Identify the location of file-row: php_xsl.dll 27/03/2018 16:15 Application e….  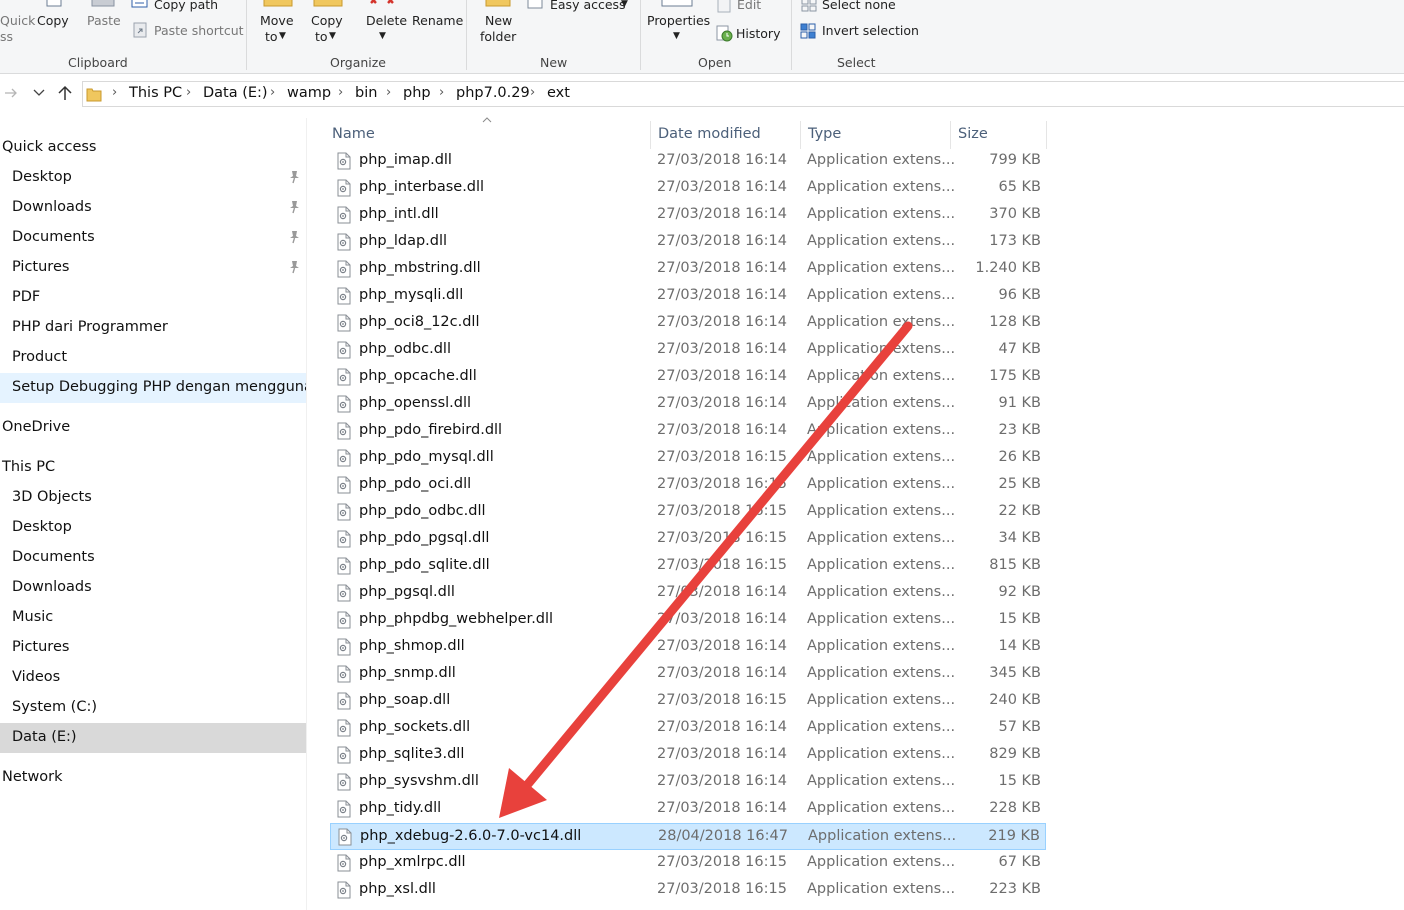
(688, 890).